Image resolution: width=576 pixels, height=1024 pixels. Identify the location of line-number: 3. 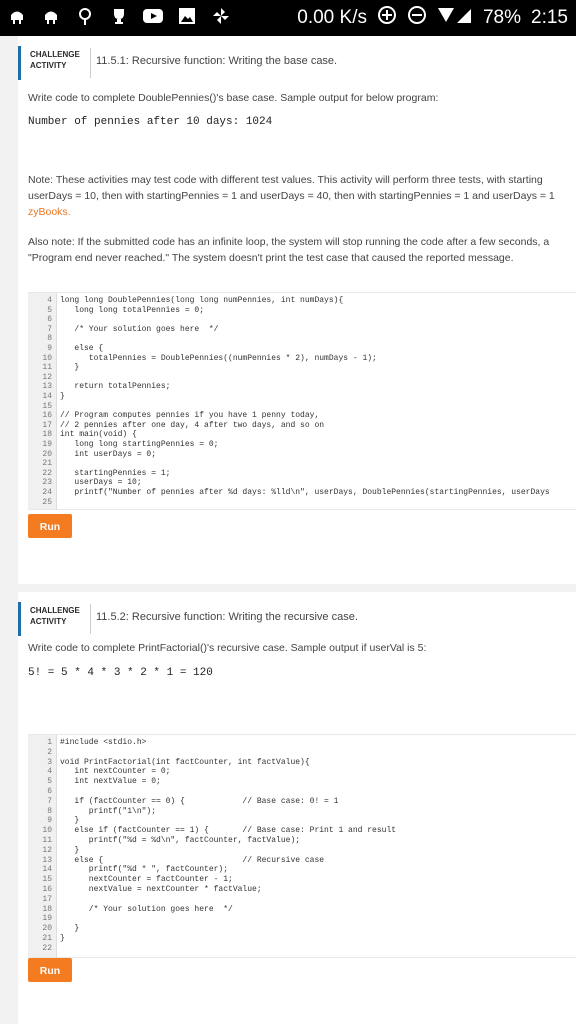
(49, 762).